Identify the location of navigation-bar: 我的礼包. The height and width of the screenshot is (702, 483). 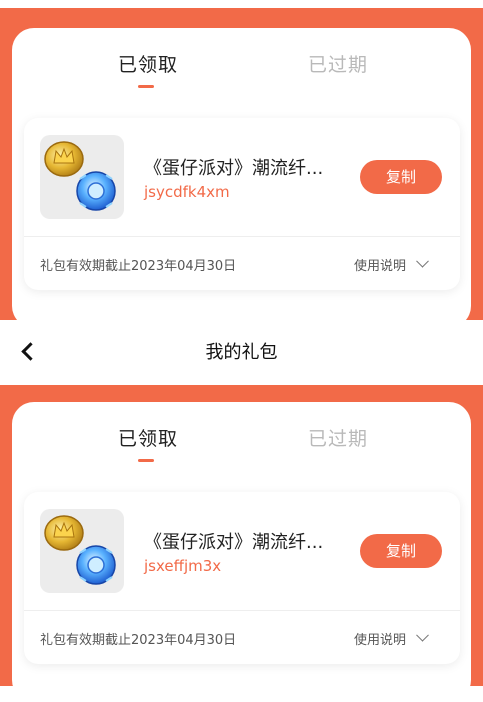
(241, 352).